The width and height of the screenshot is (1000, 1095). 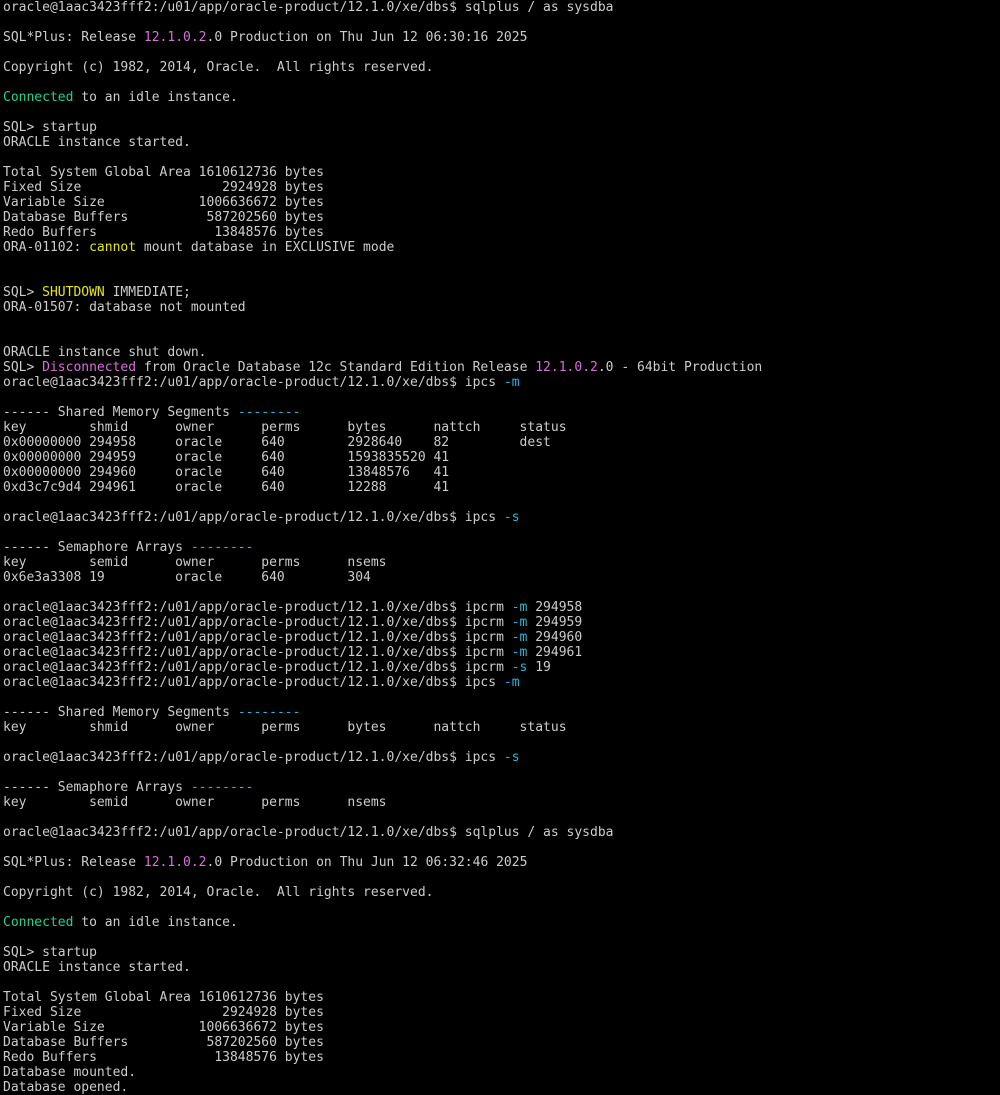 What do you see at coordinates (555, 637) in the screenshot?
I see `terminal-text-segment: 294960` at bounding box center [555, 637].